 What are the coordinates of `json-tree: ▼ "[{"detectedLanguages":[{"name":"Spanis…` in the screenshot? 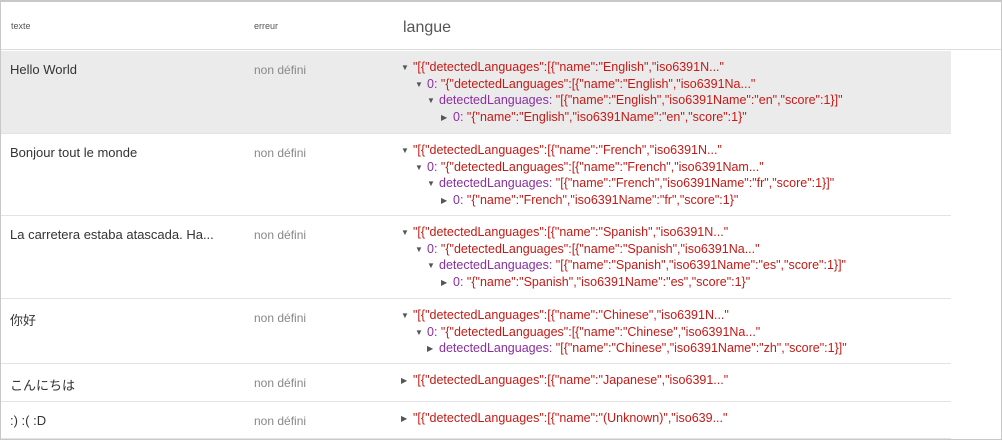 It's located at (623, 257).